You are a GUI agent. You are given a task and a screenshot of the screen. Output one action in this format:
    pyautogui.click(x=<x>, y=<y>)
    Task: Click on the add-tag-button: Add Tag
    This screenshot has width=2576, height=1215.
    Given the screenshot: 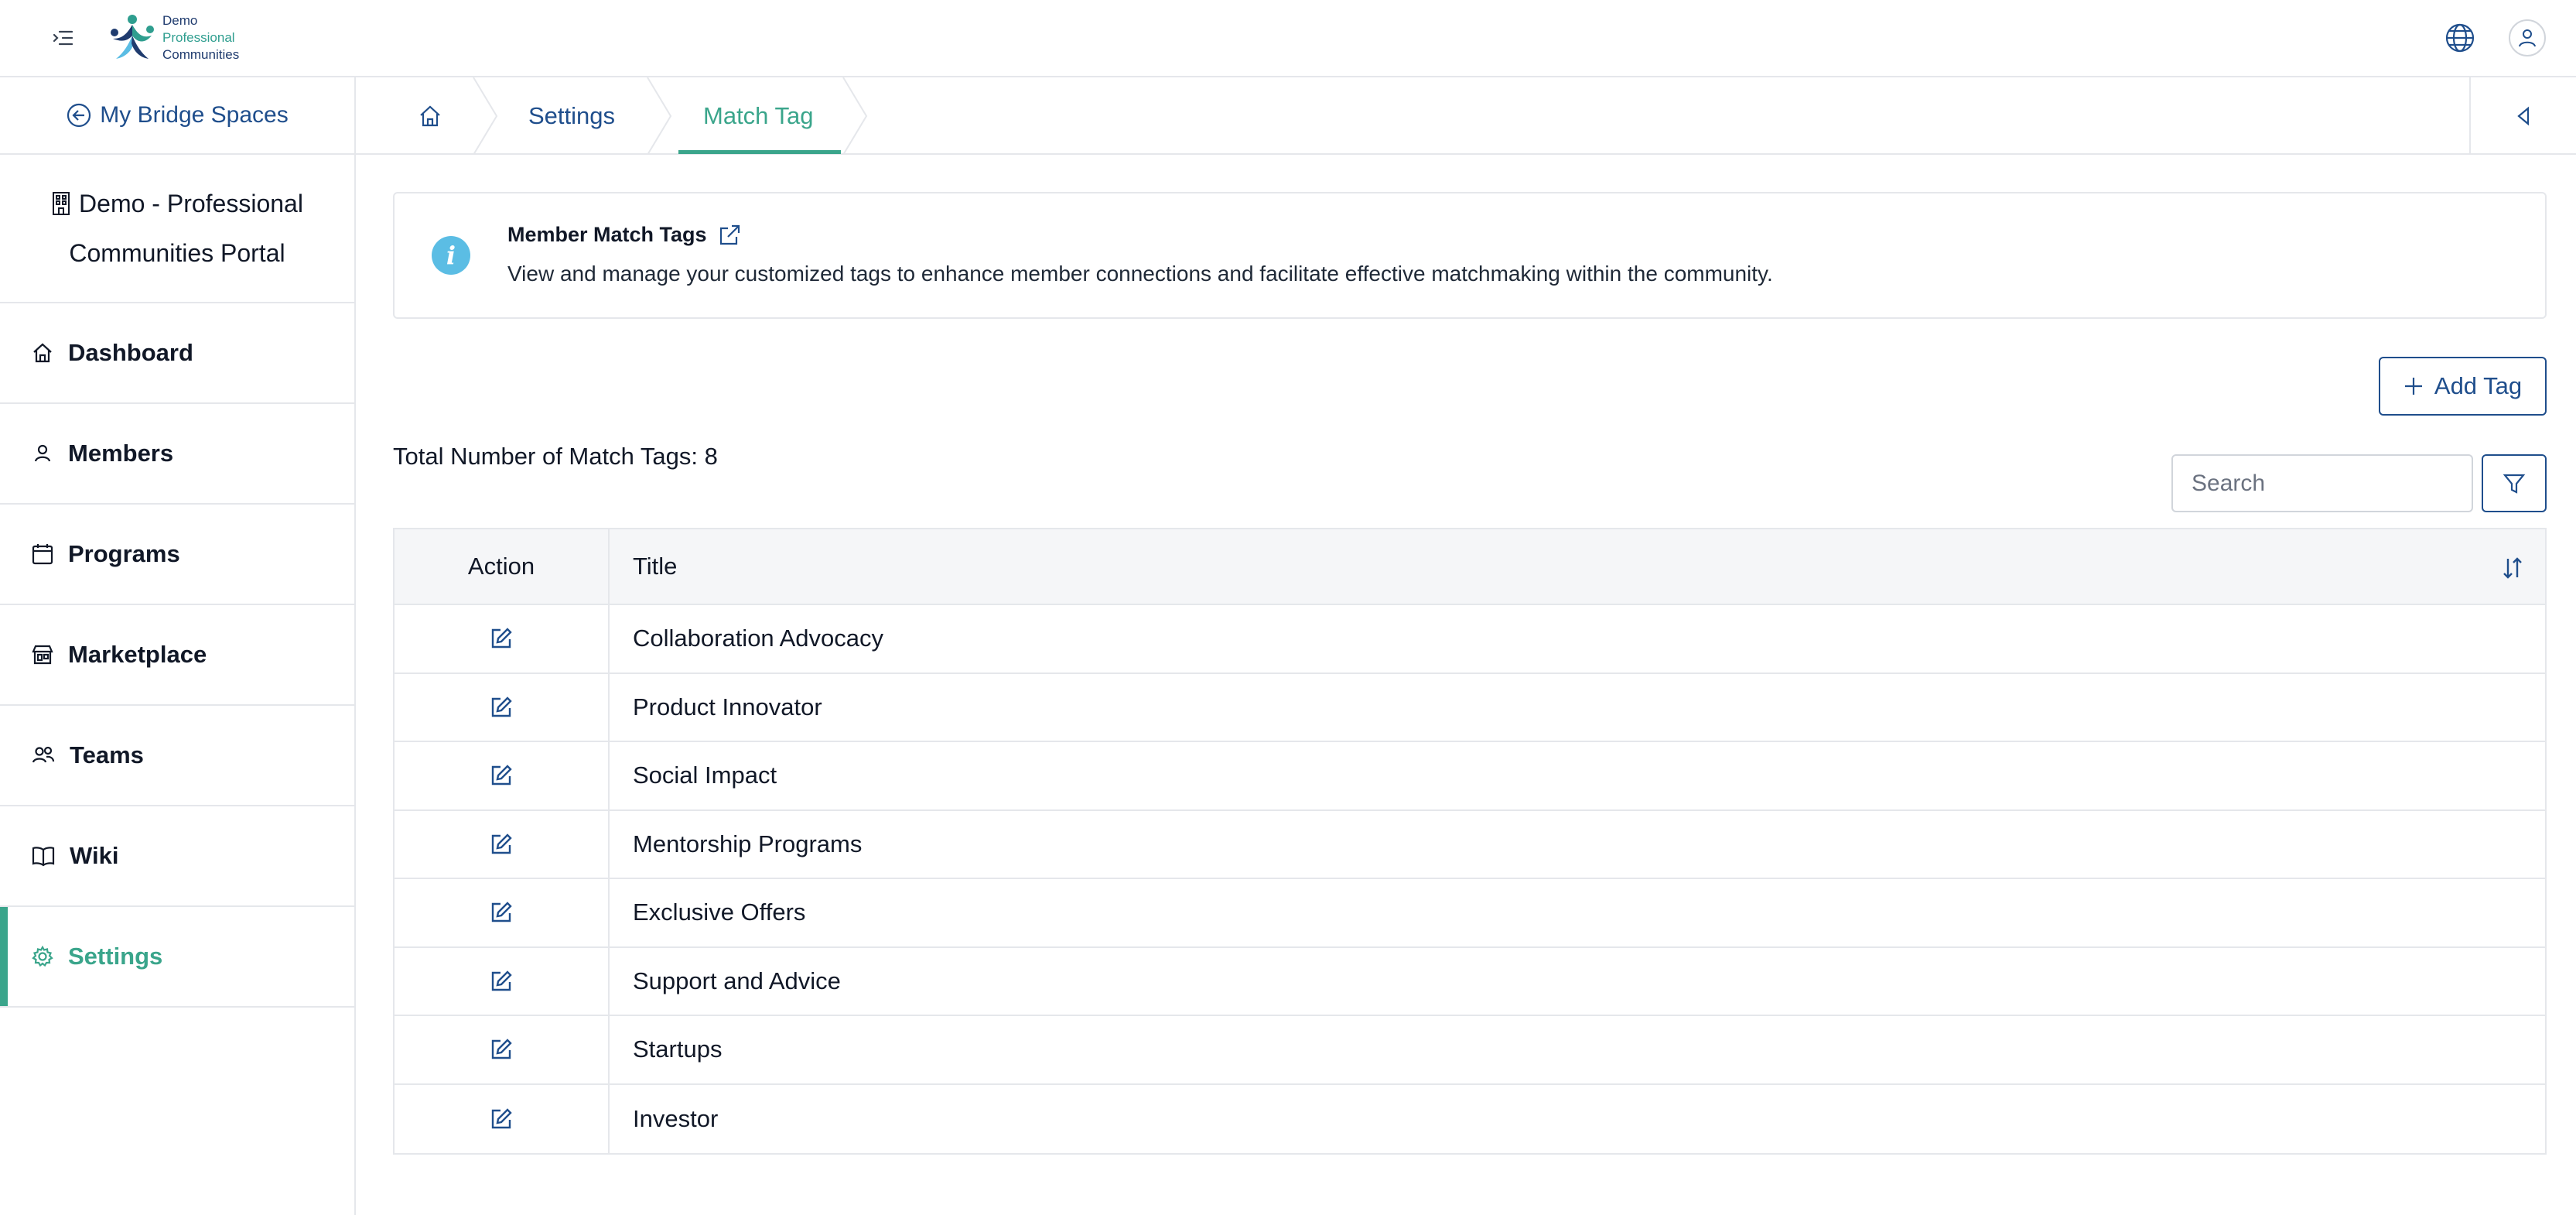 What is the action you would take?
    pyautogui.click(x=2463, y=386)
    